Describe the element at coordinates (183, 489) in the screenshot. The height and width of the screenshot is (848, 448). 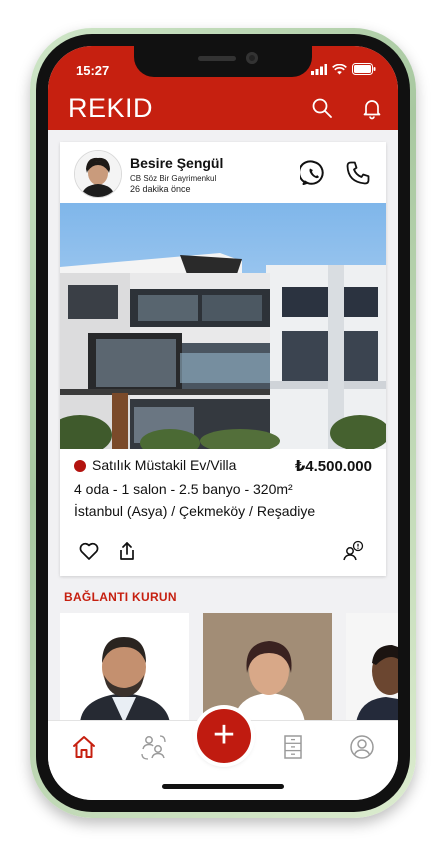
I see `listing-specs: 4 oda - 1 salon - 2.5 banyo - 320m²` at that location.